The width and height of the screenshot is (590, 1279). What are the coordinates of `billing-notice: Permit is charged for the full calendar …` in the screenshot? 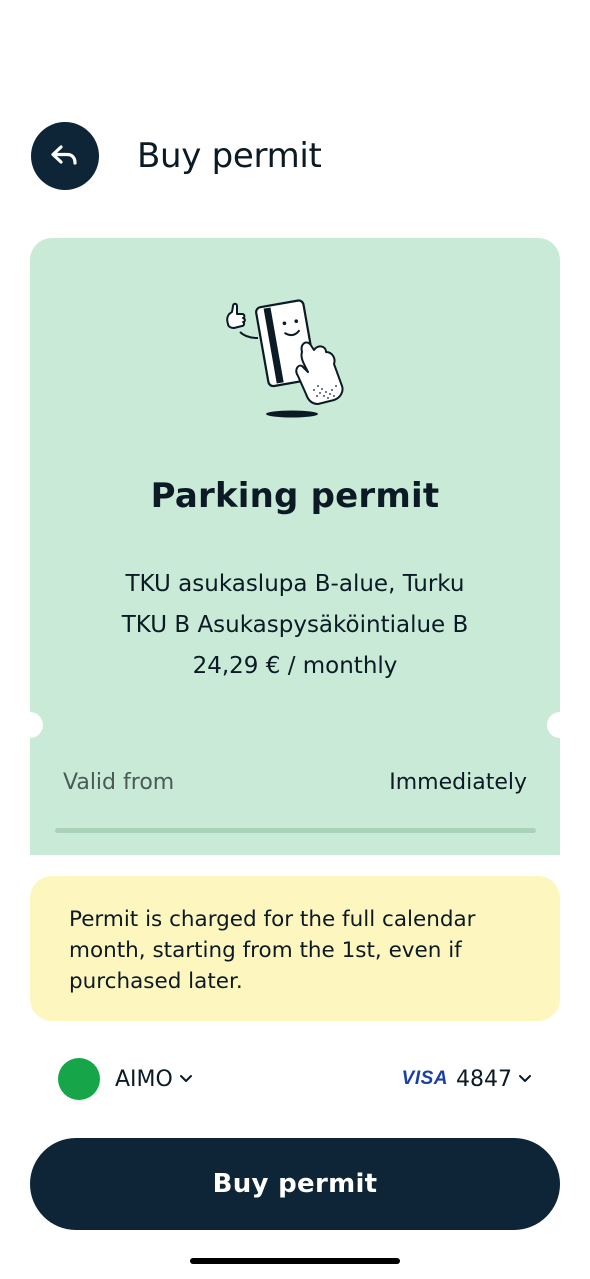 It's located at (295, 948).